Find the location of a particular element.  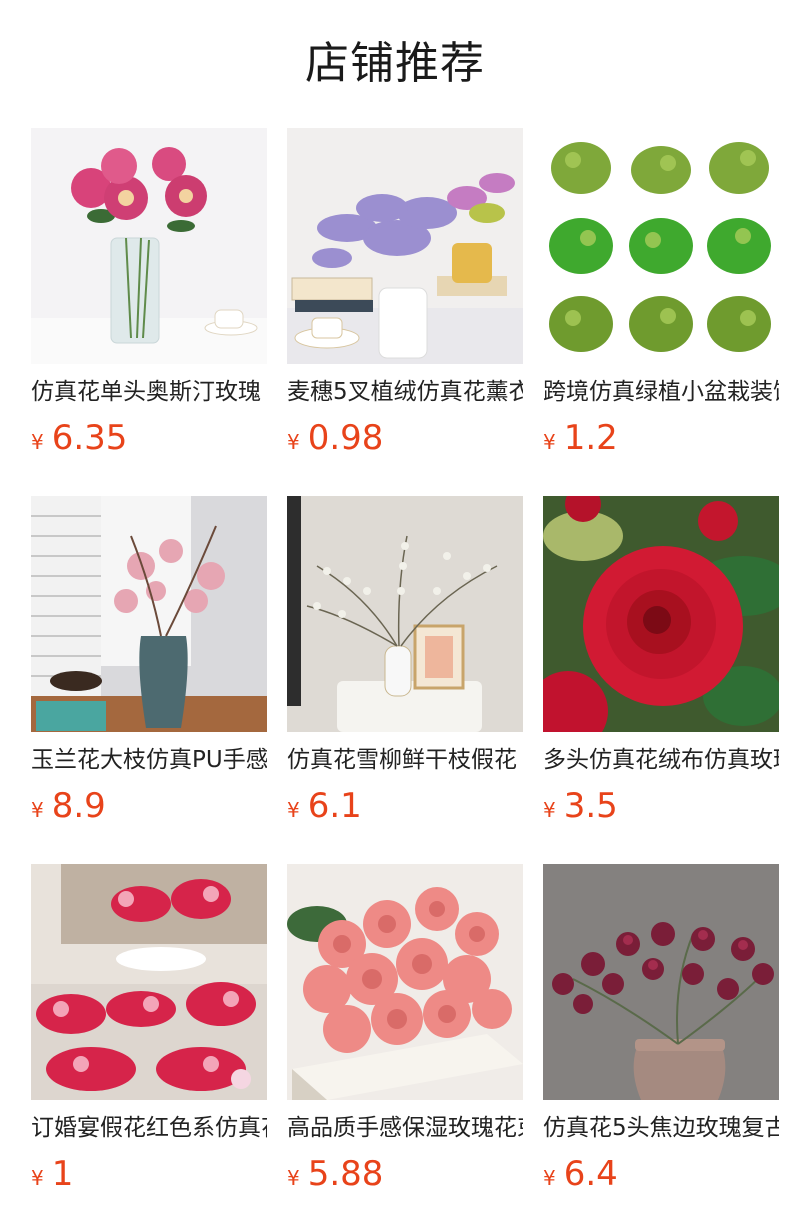

product-price: ¥5.88 is located at coordinates (405, 1174).